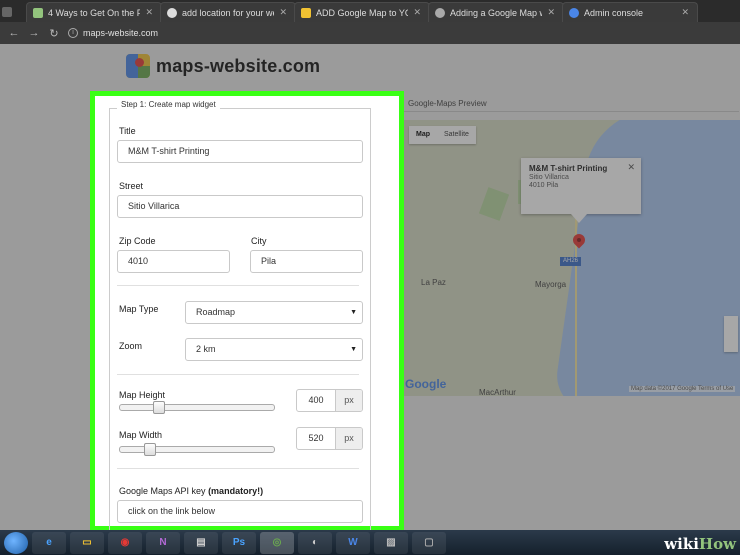  Describe the element at coordinates (316, 400) in the screenshot. I see `map-height-value: 400` at that location.